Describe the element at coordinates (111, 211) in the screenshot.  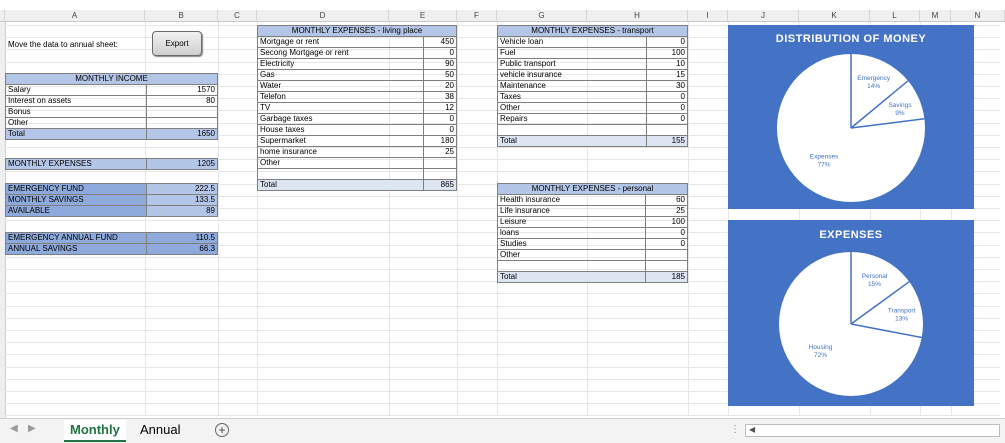
I see `table-row: AVAILABLE 89` at that location.